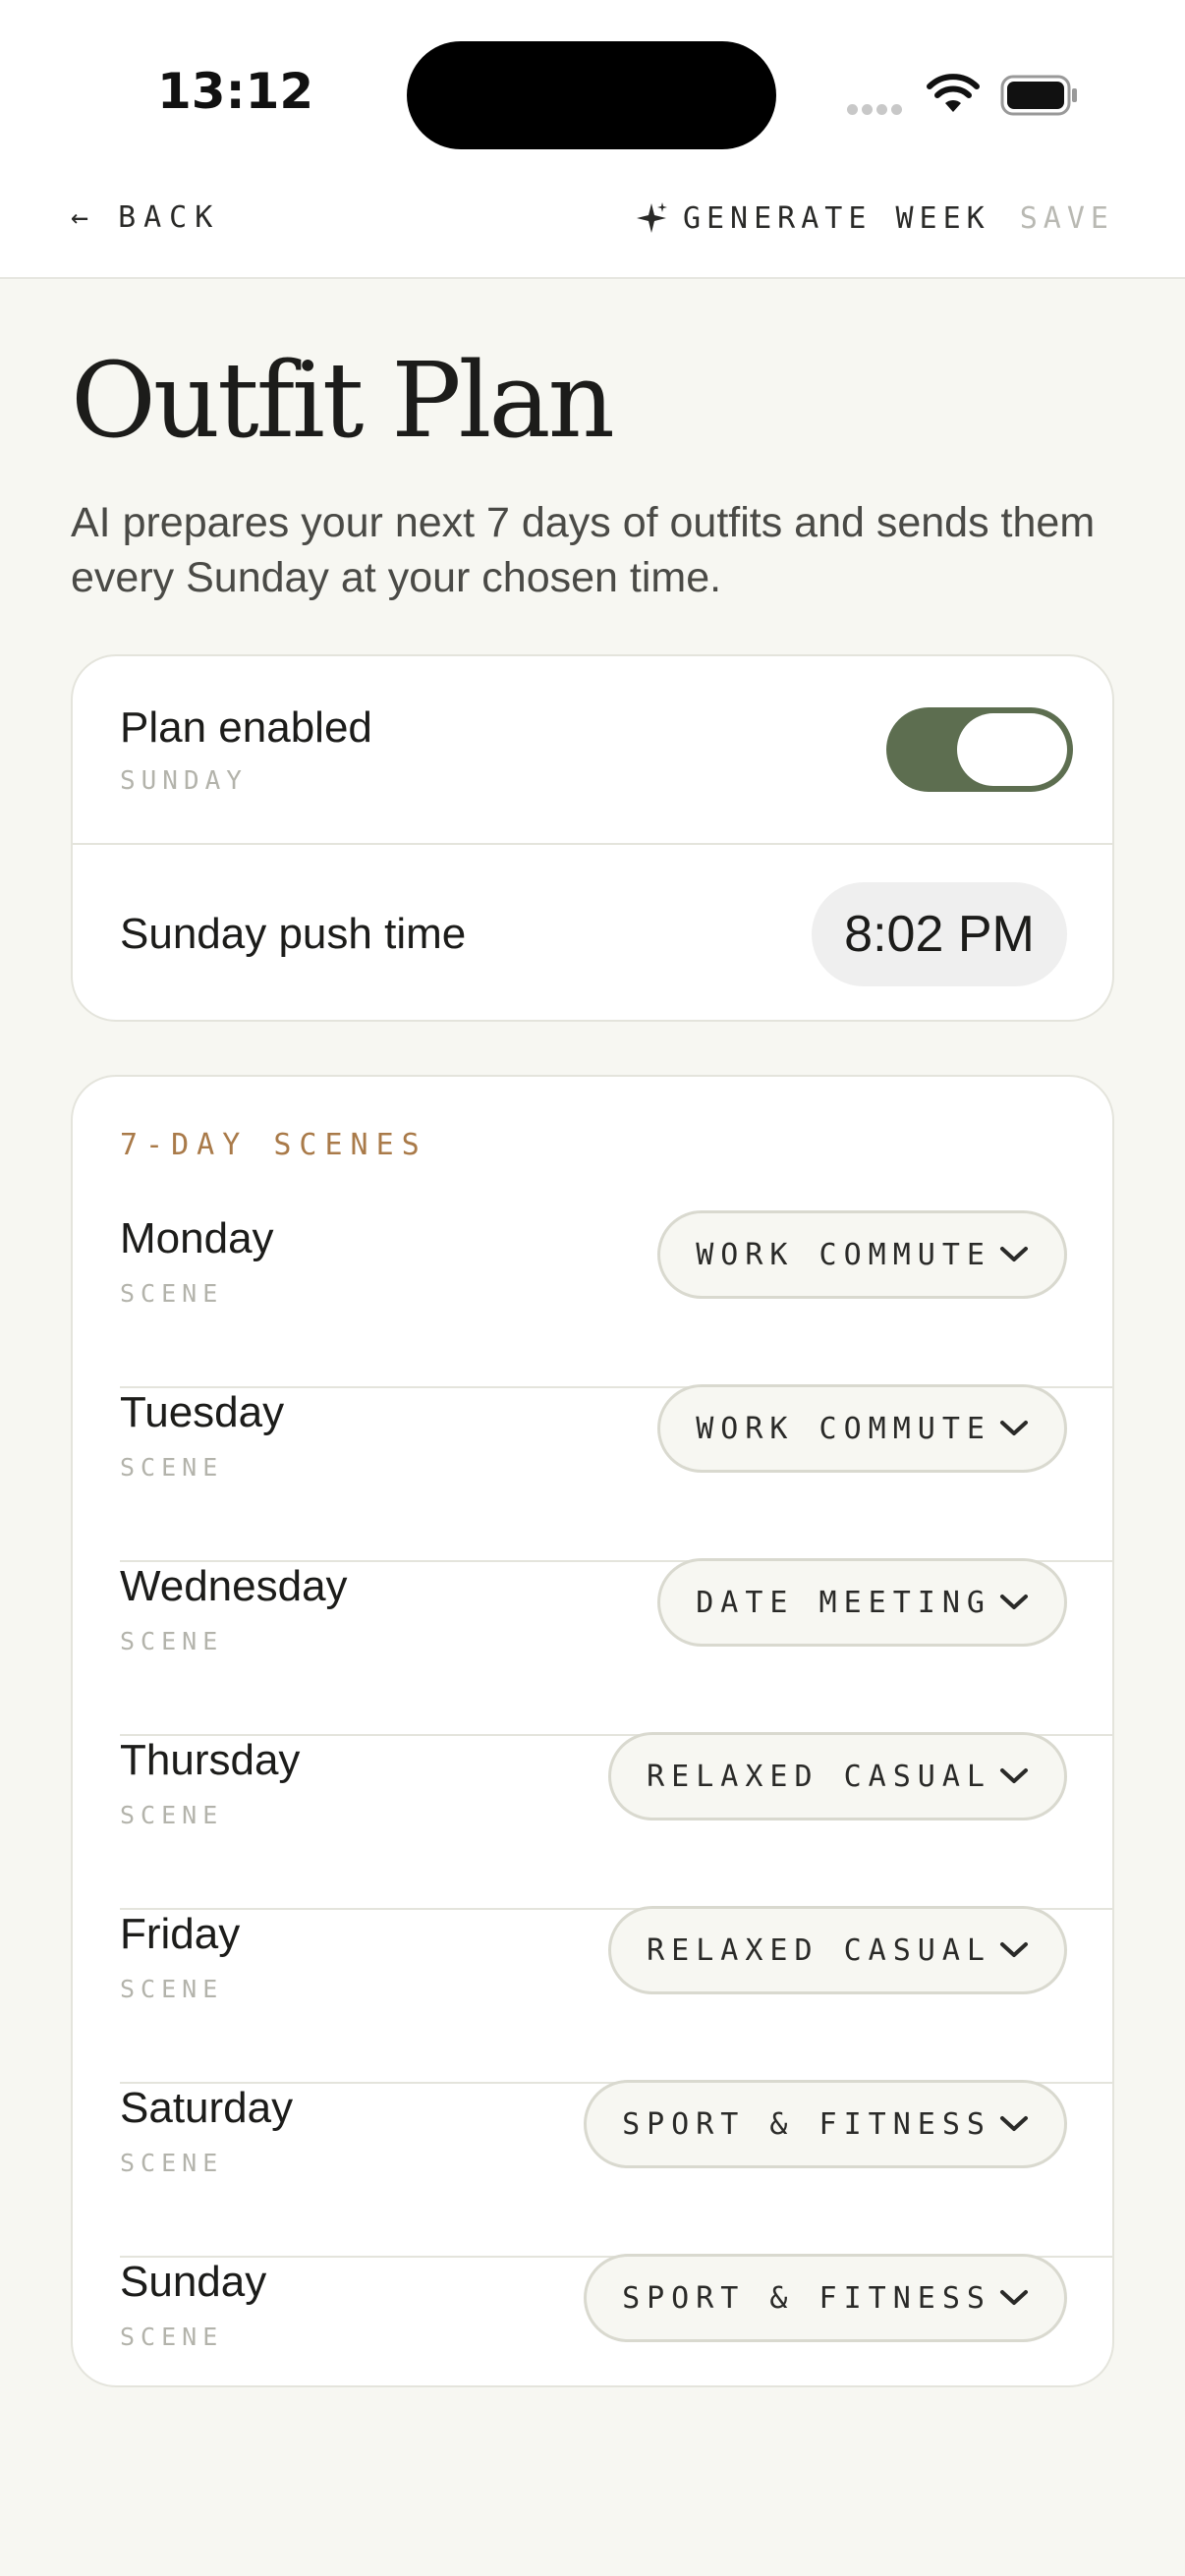 The width and height of the screenshot is (1185, 2576). Describe the element at coordinates (616, 1647) in the screenshot. I see `day-row-wednesday: Wednesday SCENE DATE MEETING` at that location.